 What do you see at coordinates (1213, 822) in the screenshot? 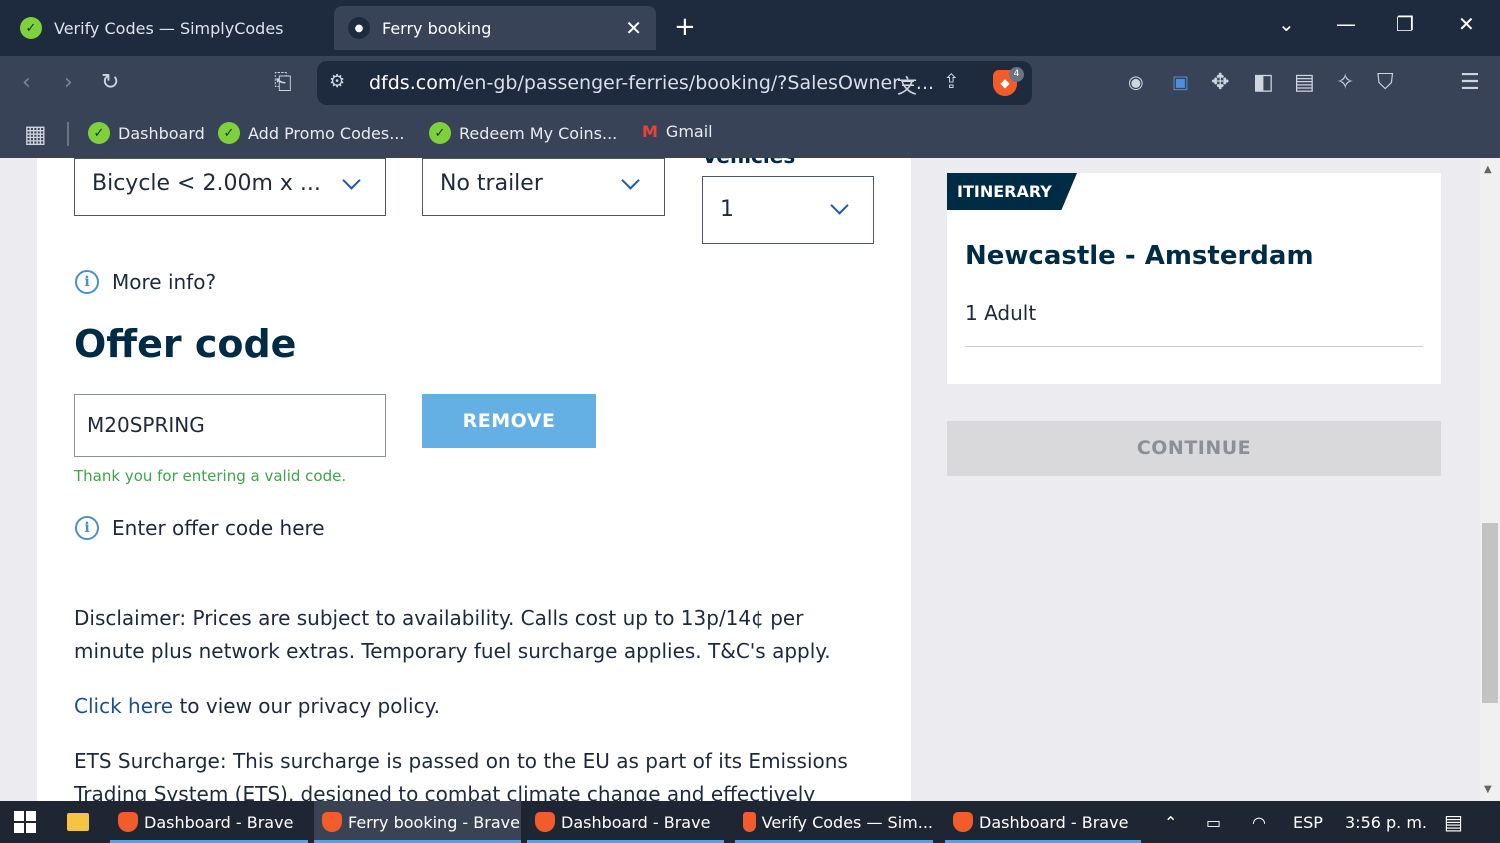
I see `battery-icon: ▭` at bounding box center [1213, 822].